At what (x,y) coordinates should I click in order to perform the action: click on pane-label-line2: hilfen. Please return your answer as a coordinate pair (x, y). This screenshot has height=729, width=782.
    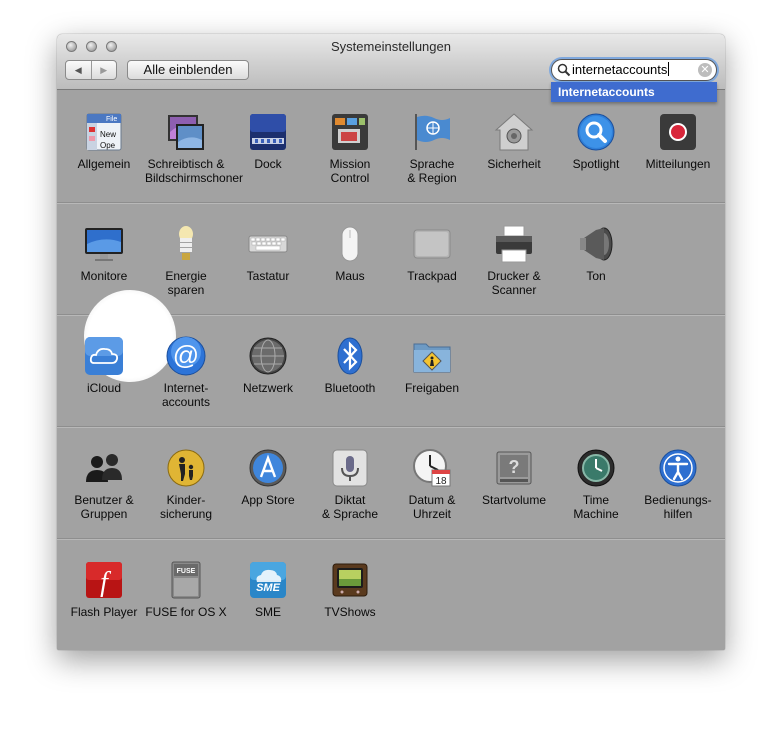
    Looking at the image, I should click on (678, 514).